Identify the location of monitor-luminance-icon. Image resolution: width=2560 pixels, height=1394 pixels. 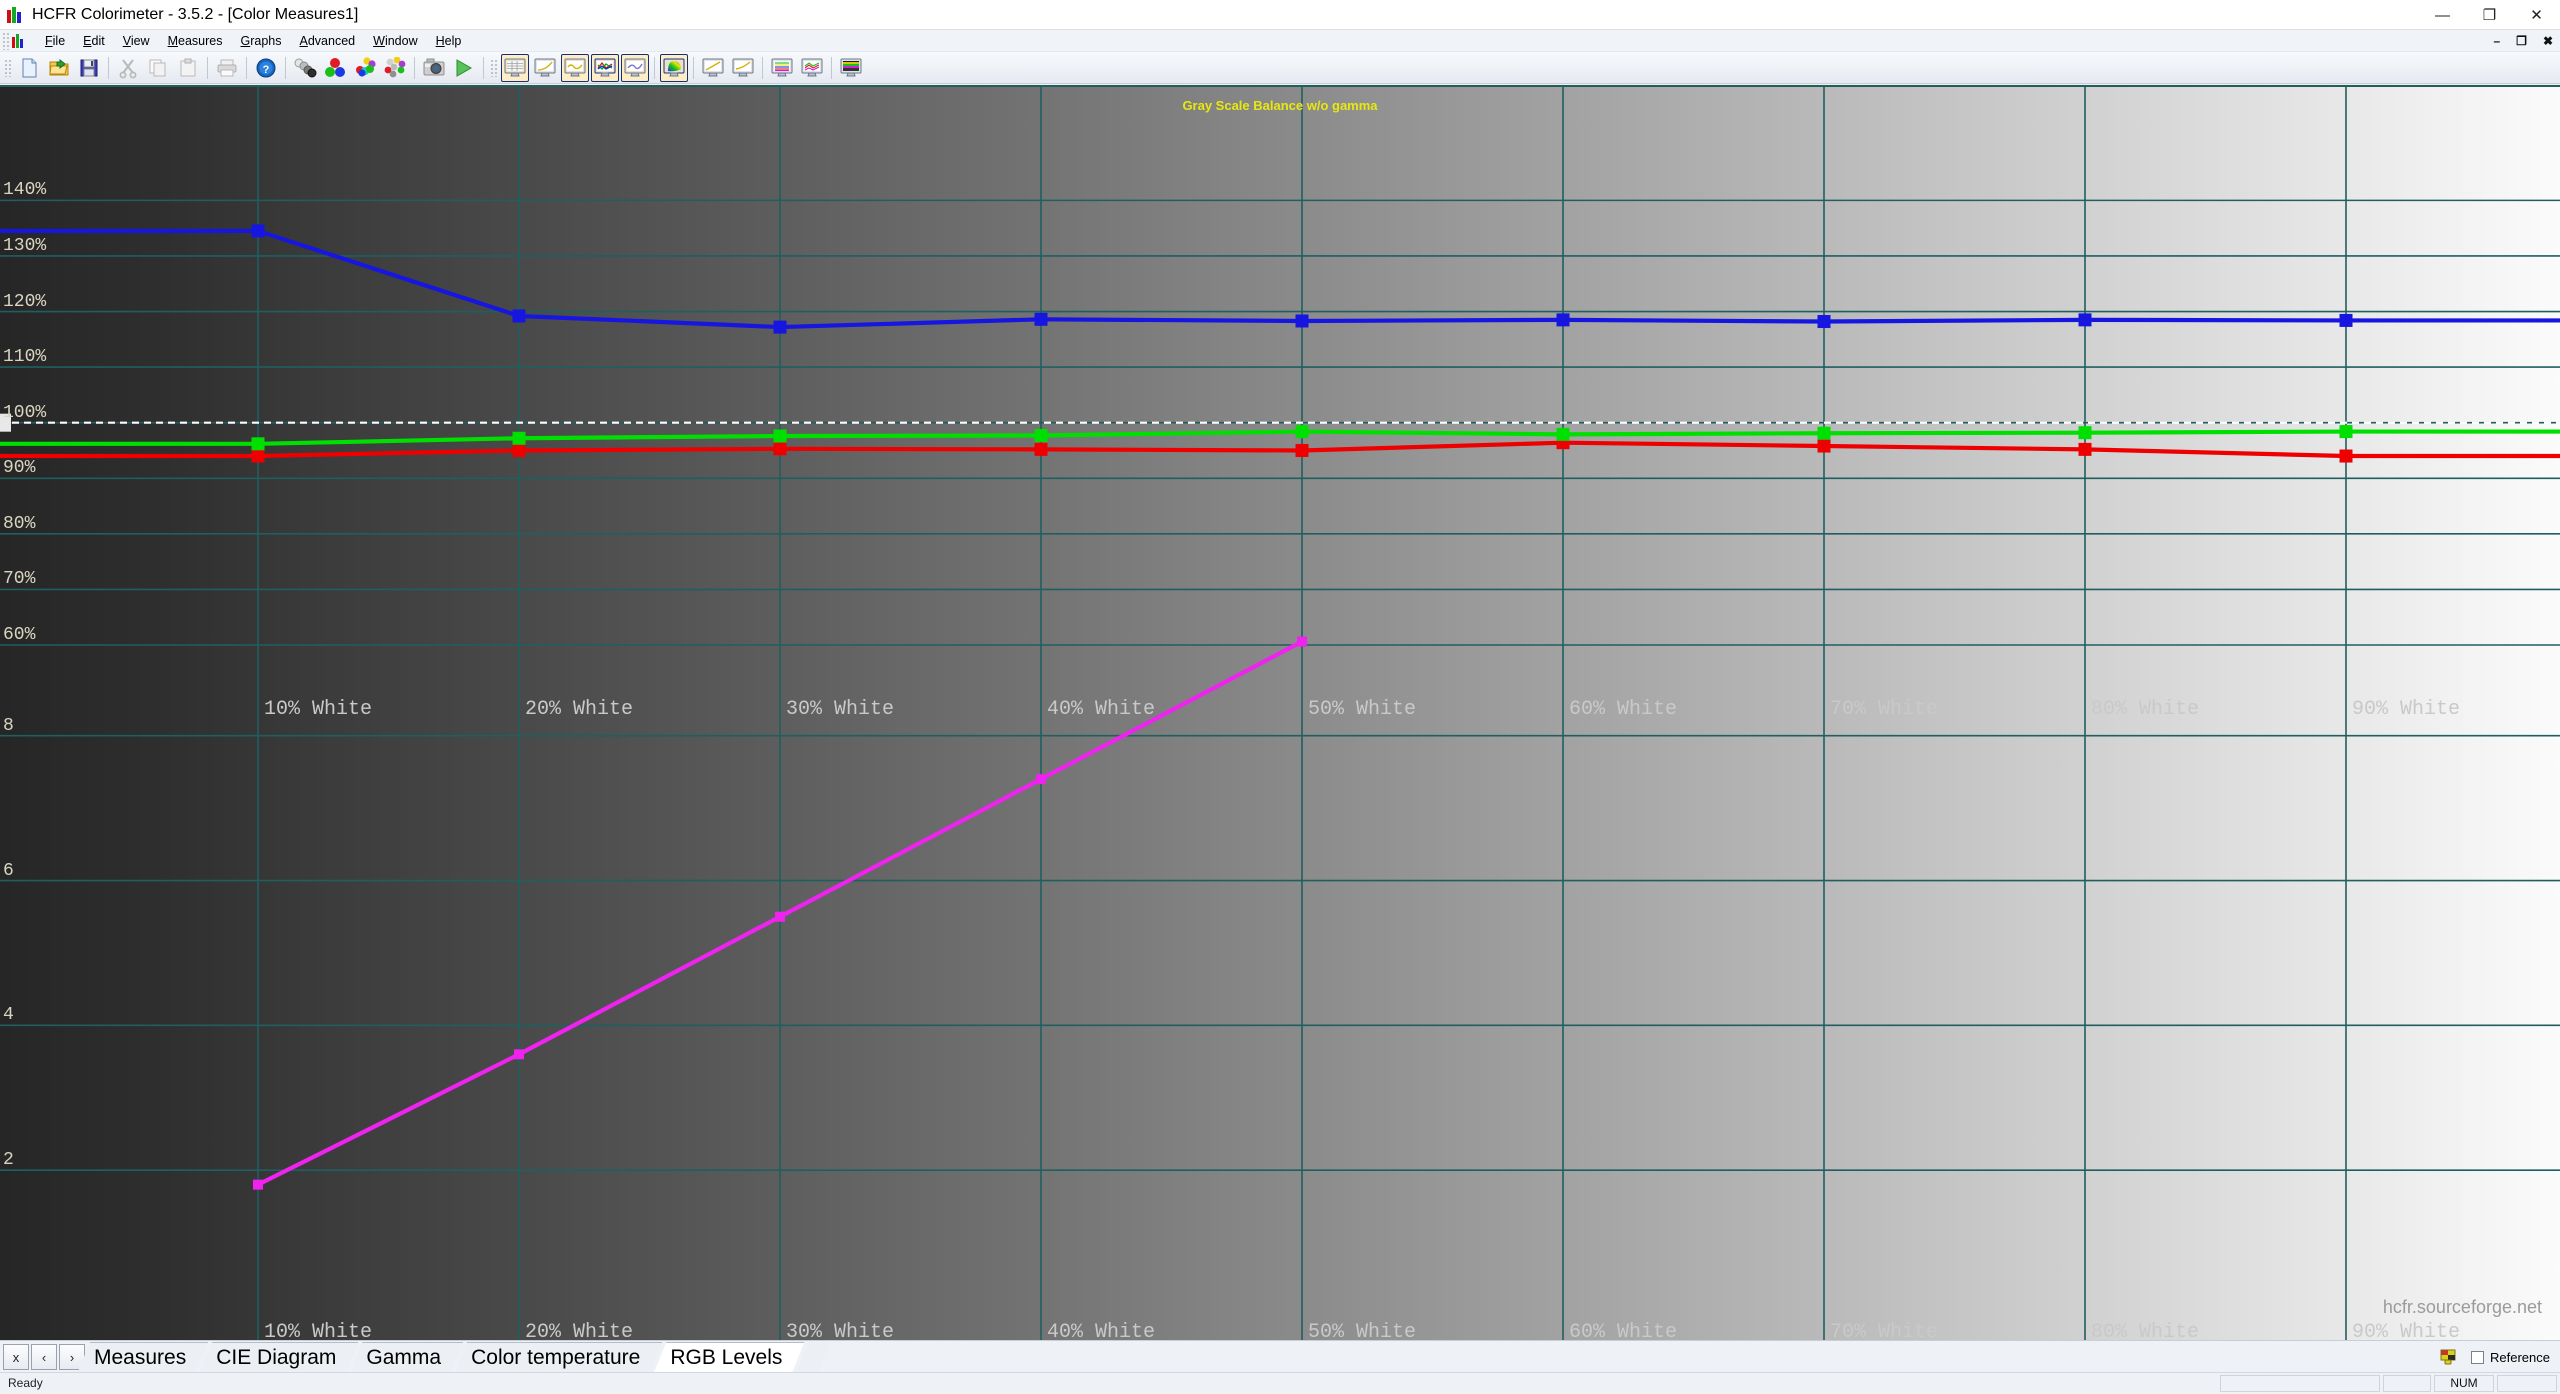
(575, 67).